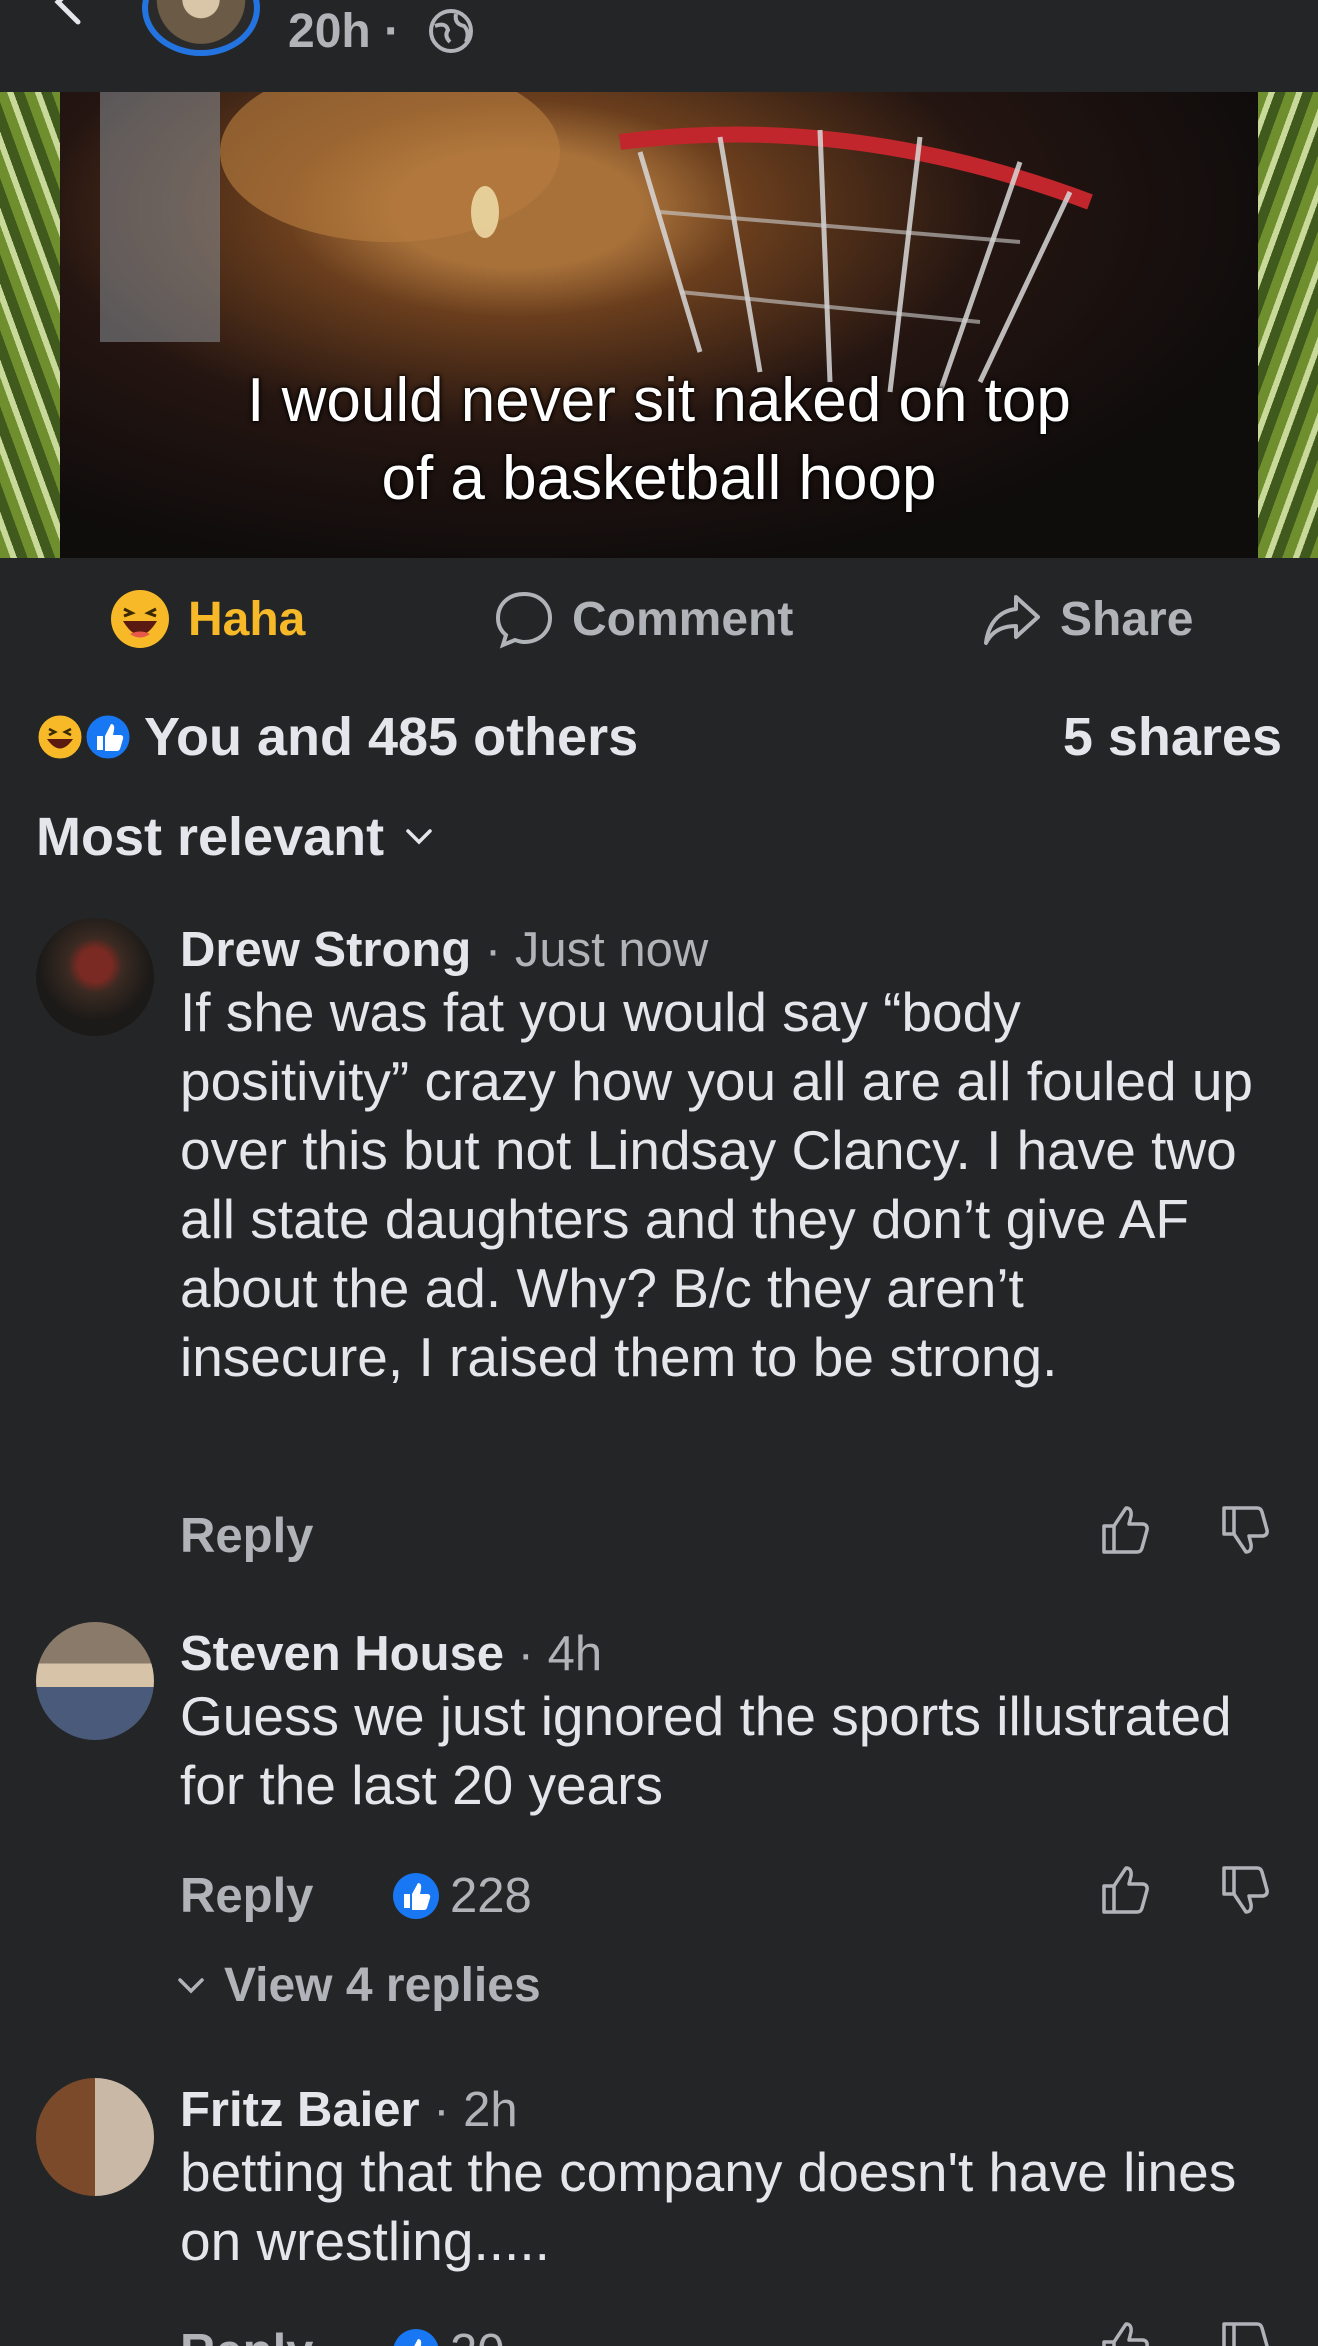 Image resolution: width=1318 pixels, height=2346 pixels. Describe the element at coordinates (391, 737) in the screenshot. I see `reactors-text: You and 485 others` at that location.